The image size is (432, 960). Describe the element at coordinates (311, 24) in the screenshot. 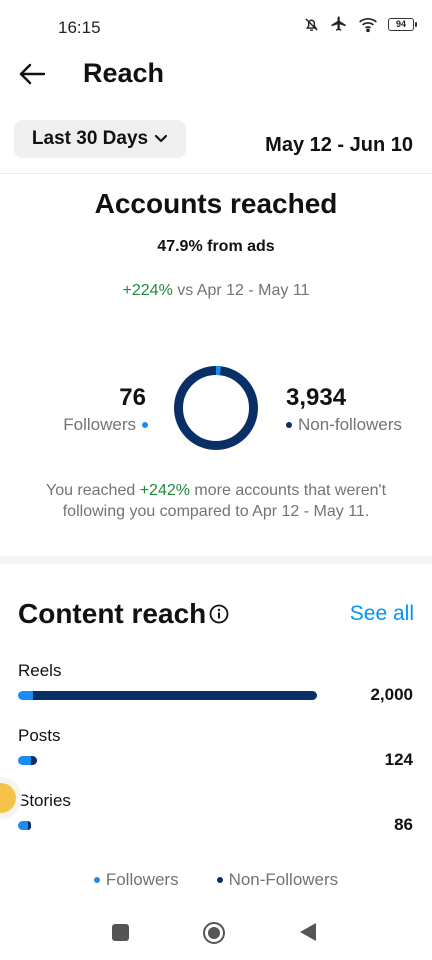

I see `bell-off-icon` at that location.